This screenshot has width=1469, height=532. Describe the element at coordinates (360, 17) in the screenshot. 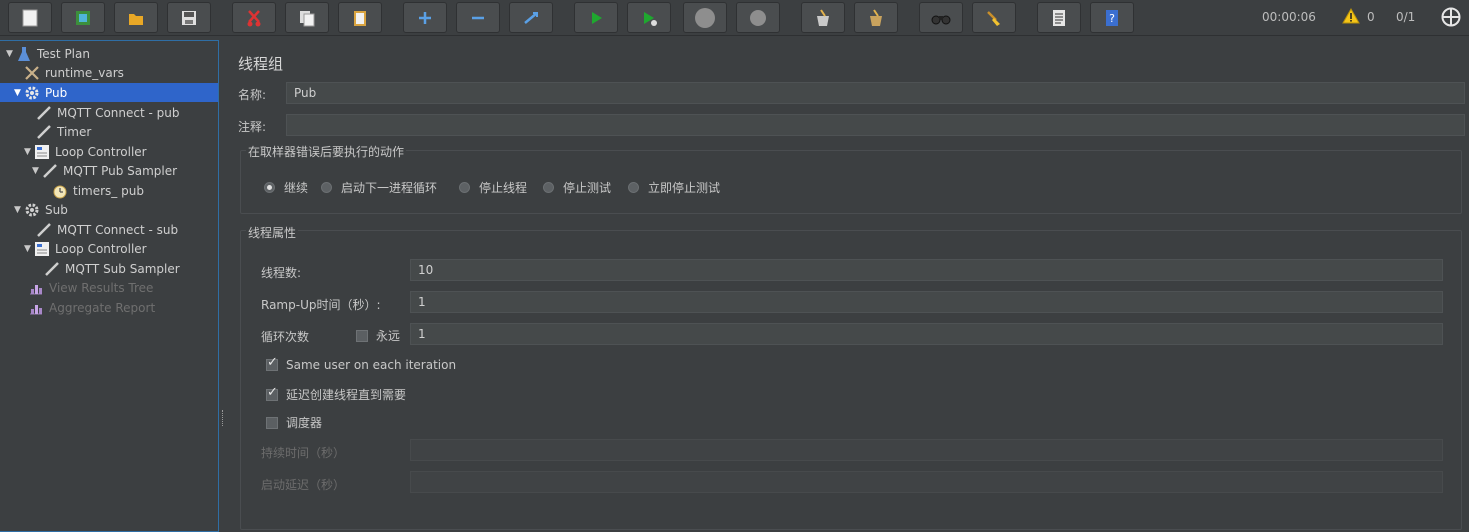

I see `paste-icon` at that location.